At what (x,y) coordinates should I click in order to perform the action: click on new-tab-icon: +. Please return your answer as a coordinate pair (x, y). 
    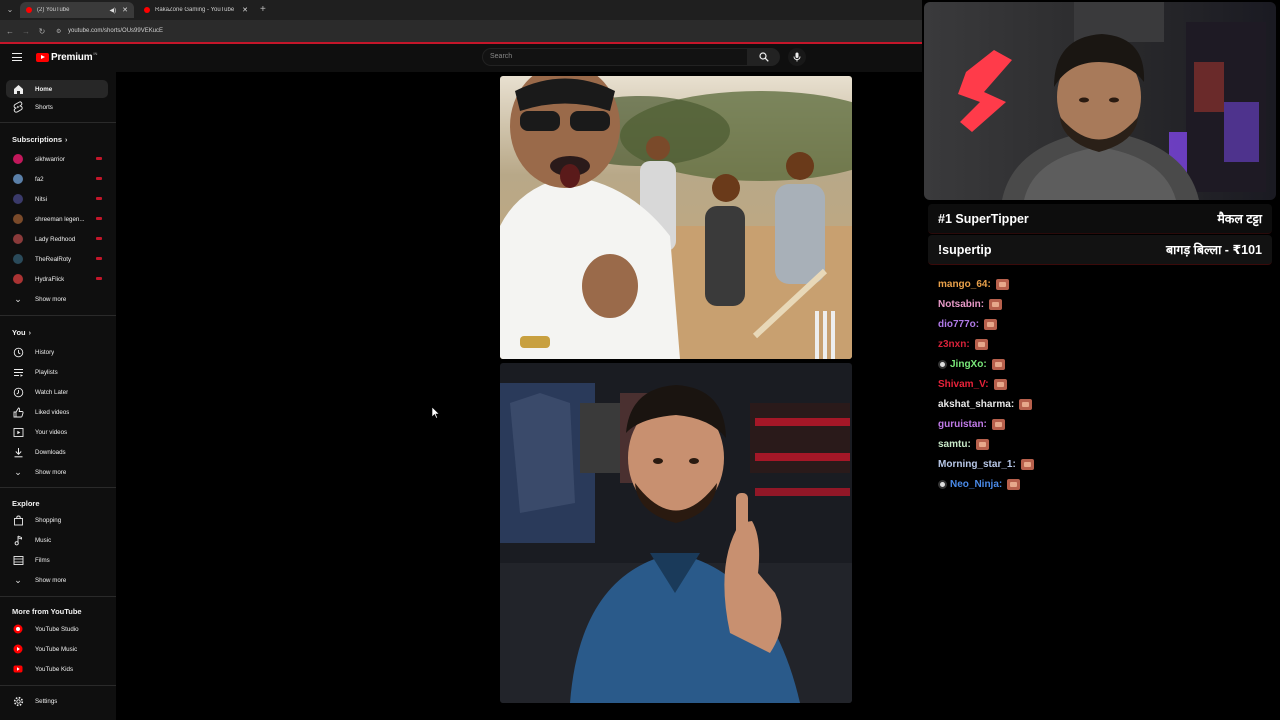
    Looking at the image, I should click on (263, 9).